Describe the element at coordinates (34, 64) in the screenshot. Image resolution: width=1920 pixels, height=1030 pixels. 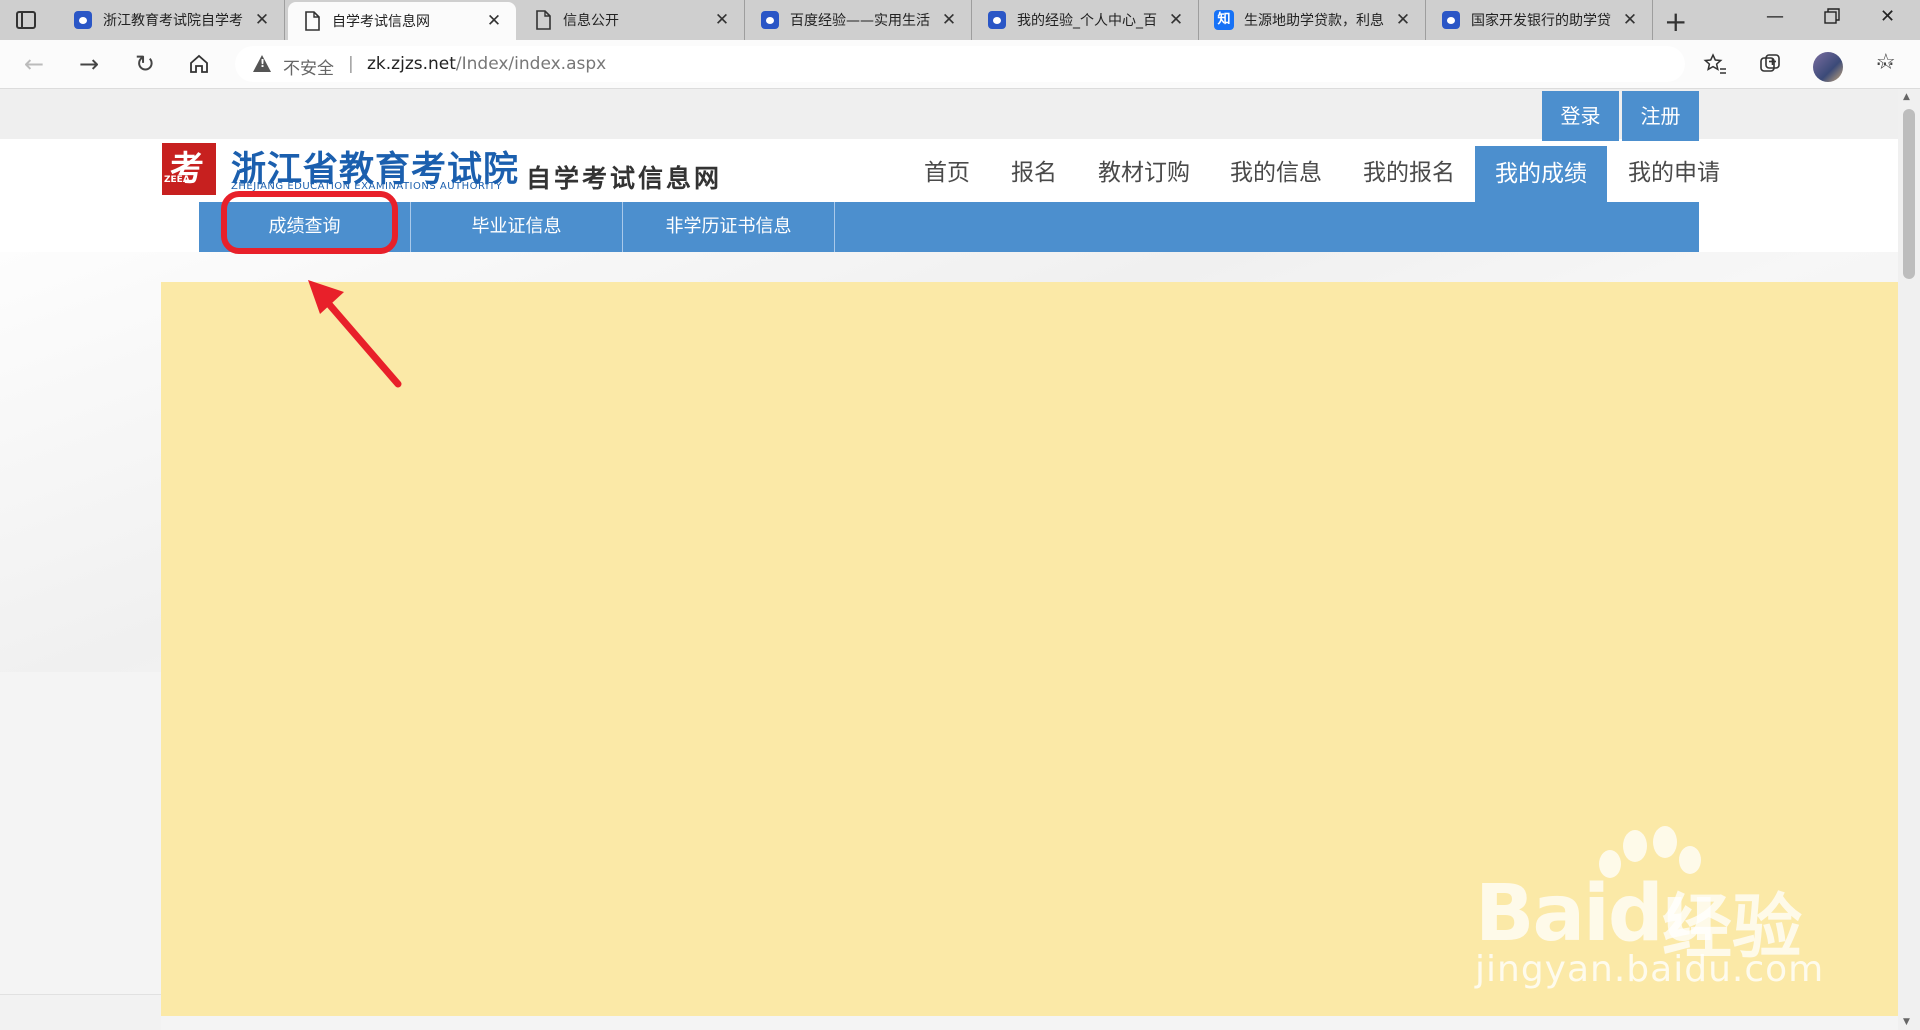
I see `back-icon: ←` at that location.